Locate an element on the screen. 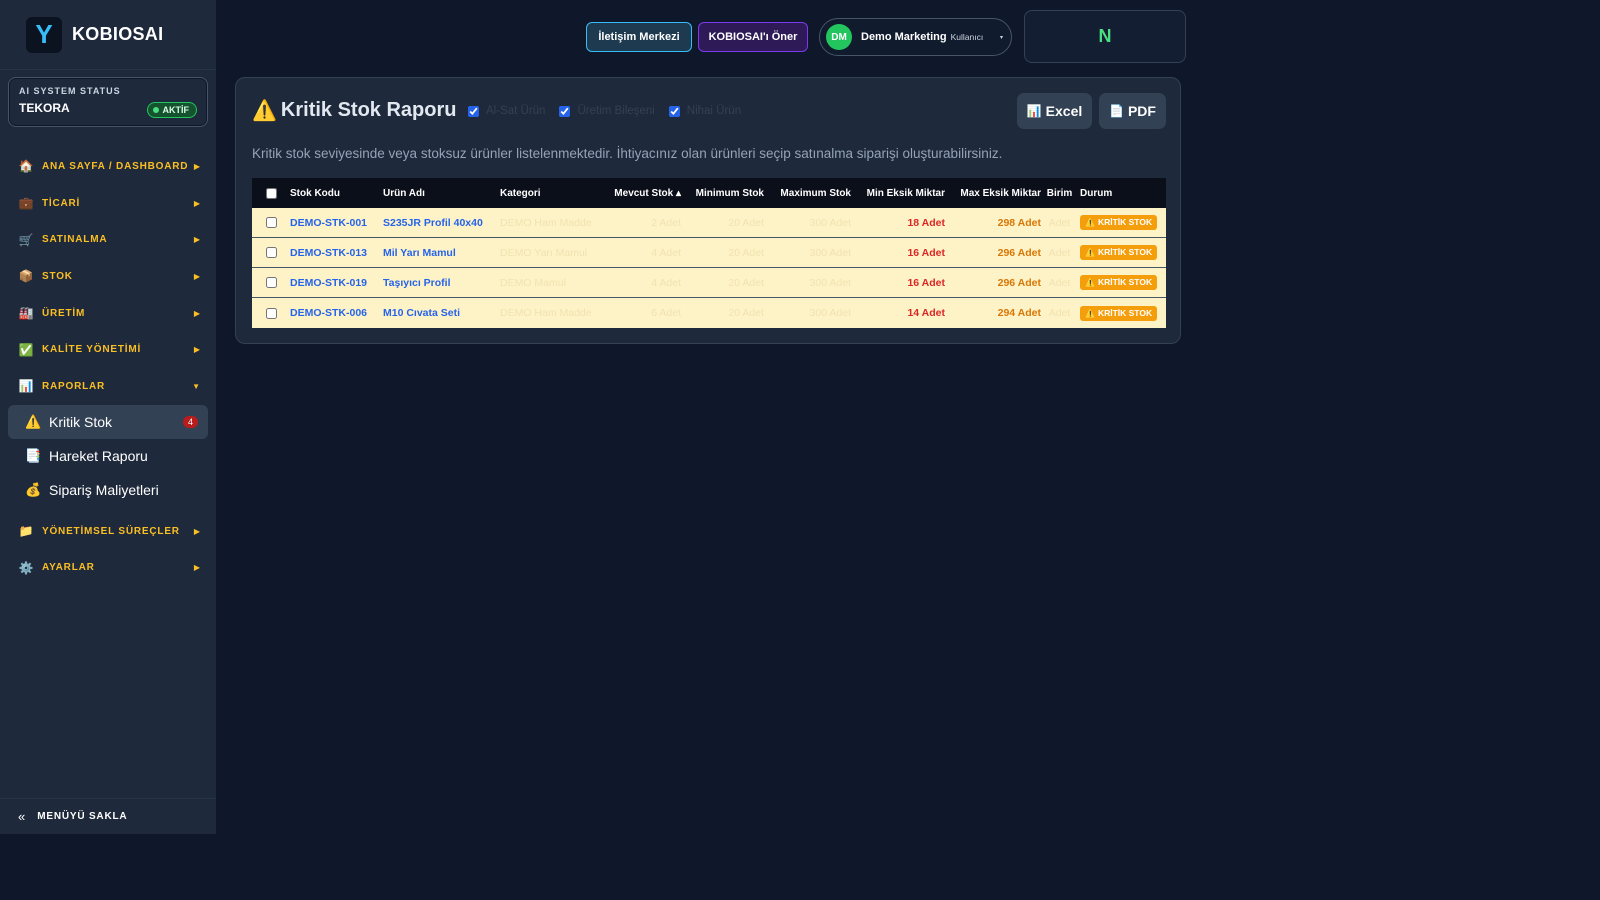 The height and width of the screenshot is (900, 1600). sidebar-subitem-hareket-raporu: 📑 Hareket Raporu is located at coordinates (108, 456).